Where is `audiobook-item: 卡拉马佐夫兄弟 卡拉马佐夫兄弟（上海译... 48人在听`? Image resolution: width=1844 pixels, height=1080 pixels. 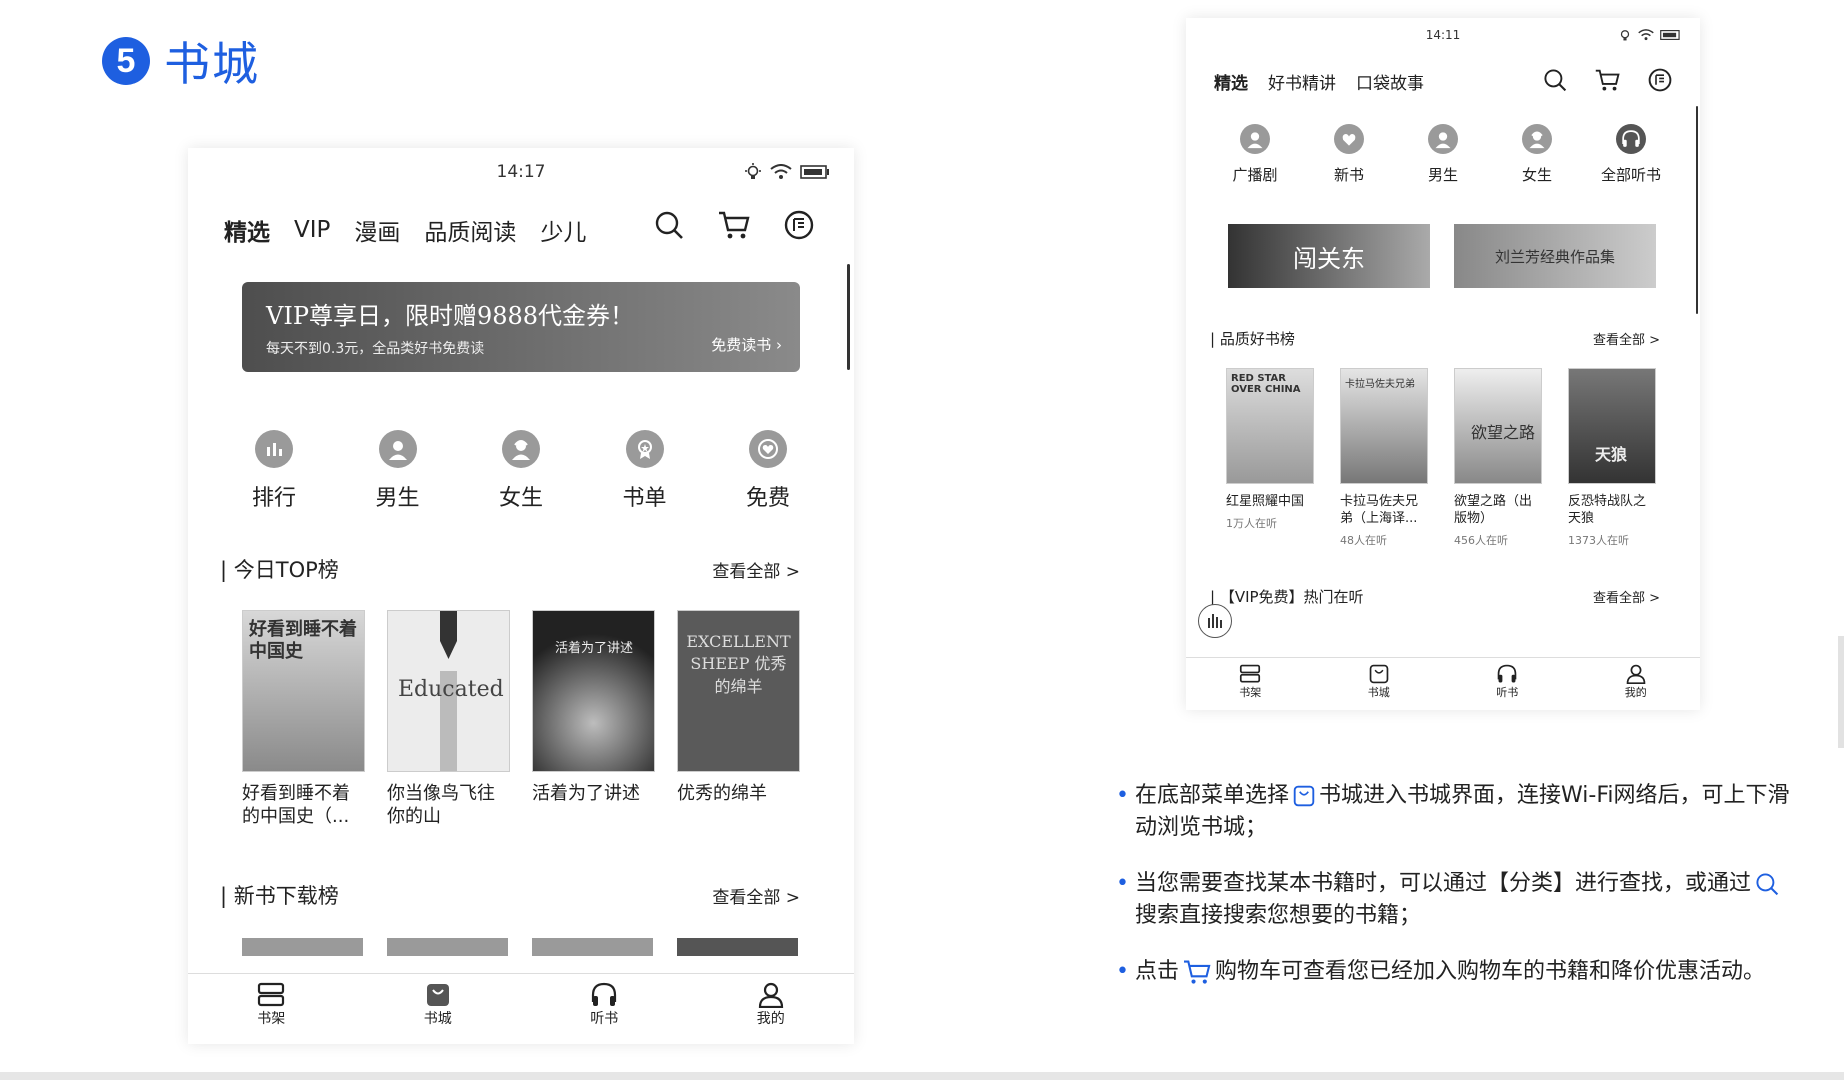 audiobook-item: 卡拉马佐夫兄弟 卡拉马佐夫兄弟（上海译... 48人在听 is located at coordinates (1384, 458).